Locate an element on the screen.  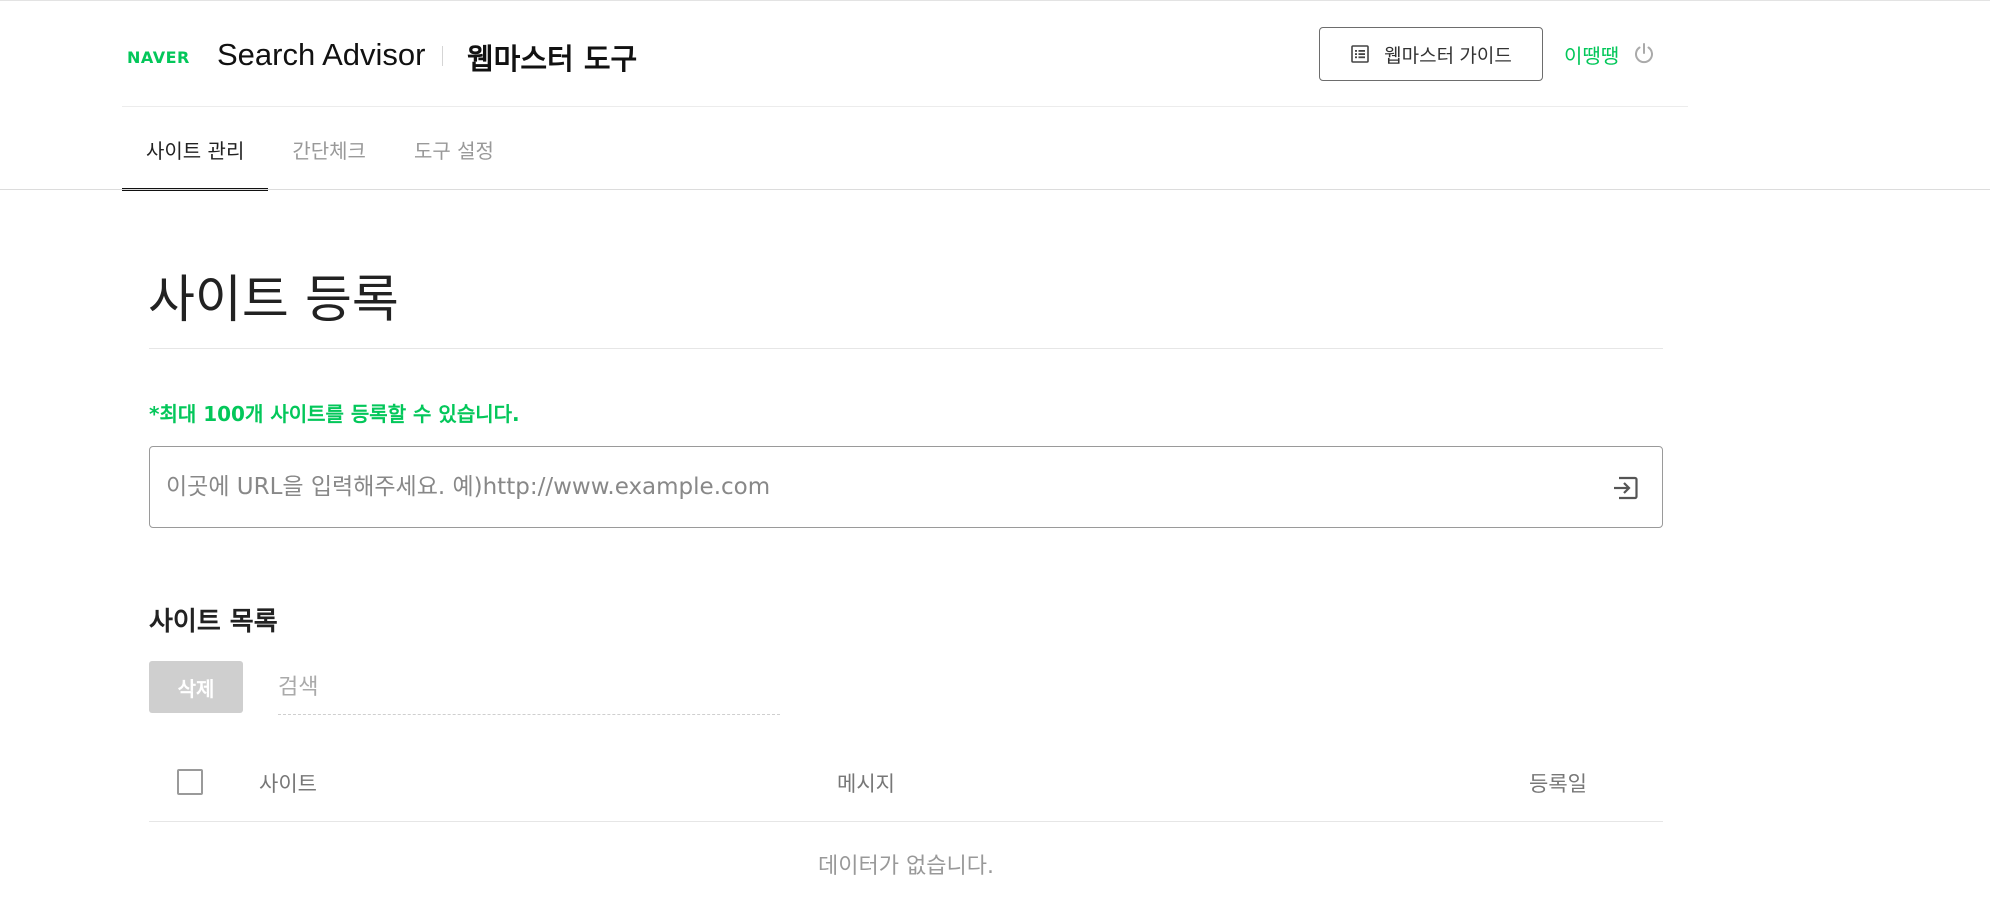
power-icon is located at coordinates (1644, 53).